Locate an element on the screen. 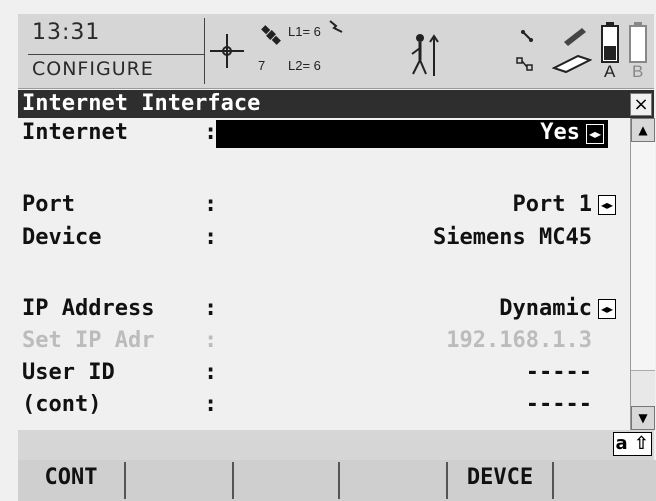  window-title-bar: Internet Interface × is located at coordinates (336, 104).